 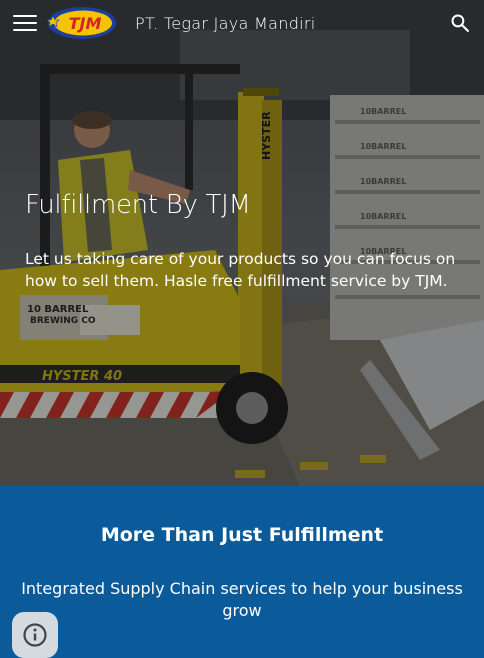 What do you see at coordinates (138, 205) in the screenshot?
I see `hero-title: Fulfillment By TJM` at bounding box center [138, 205].